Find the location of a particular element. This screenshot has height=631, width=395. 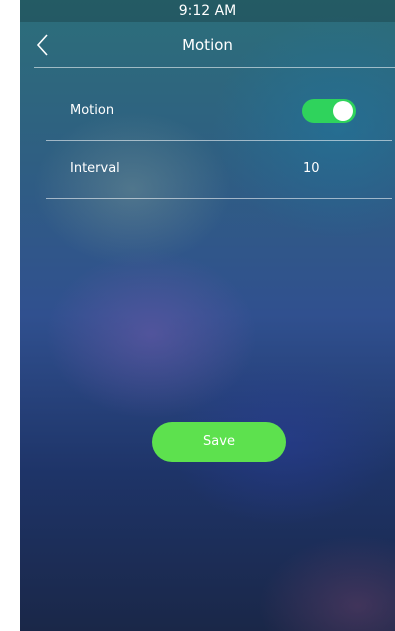

interval-label: Interval is located at coordinates (95, 168).